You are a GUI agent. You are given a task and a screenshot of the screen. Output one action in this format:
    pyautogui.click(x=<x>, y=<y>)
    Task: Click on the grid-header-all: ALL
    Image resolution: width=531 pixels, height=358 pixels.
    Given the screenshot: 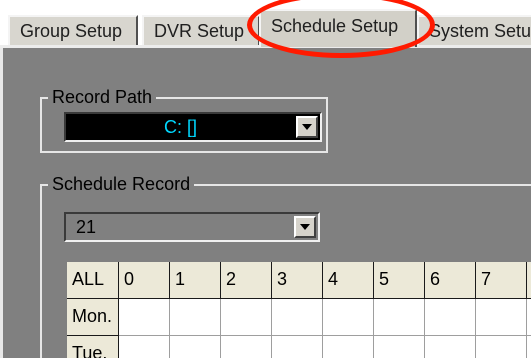 What is the action you would take?
    pyautogui.click(x=93, y=280)
    